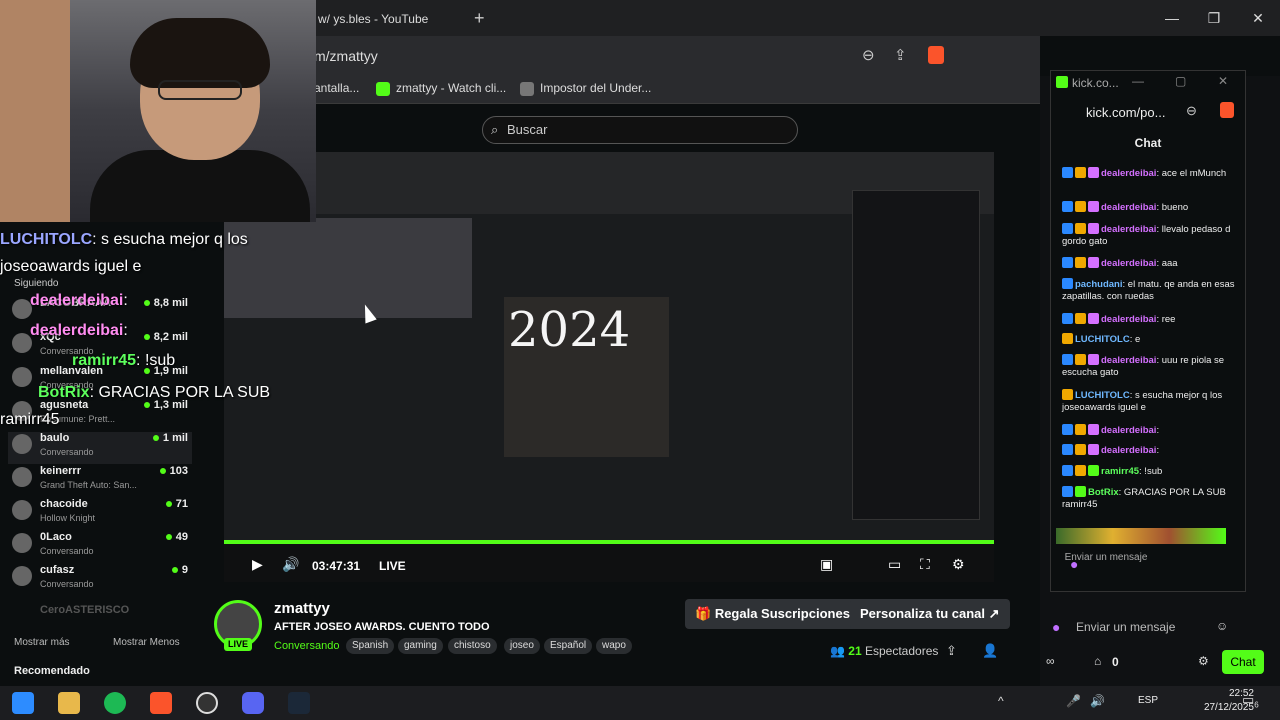 Image resolution: width=1280 pixels, height=720 pixels. What do you see at coordinates (23, 703) in the screenshot?
I see `windows-start-icon` at bounding box center [23, 703].